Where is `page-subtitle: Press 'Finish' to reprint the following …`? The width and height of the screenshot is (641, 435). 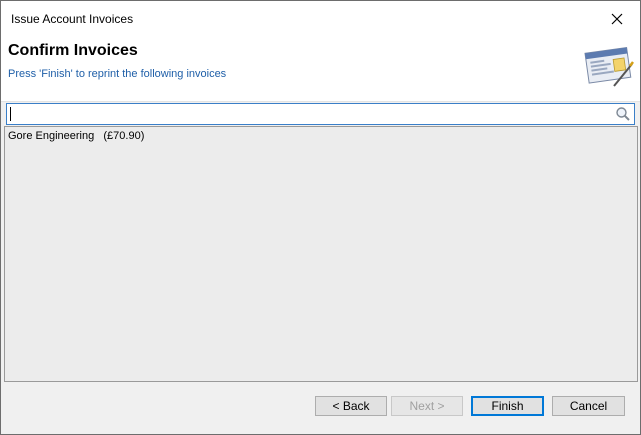 page-subtitle: Press 'Finish' to reprint the following … is located at coordinates (117, 74).